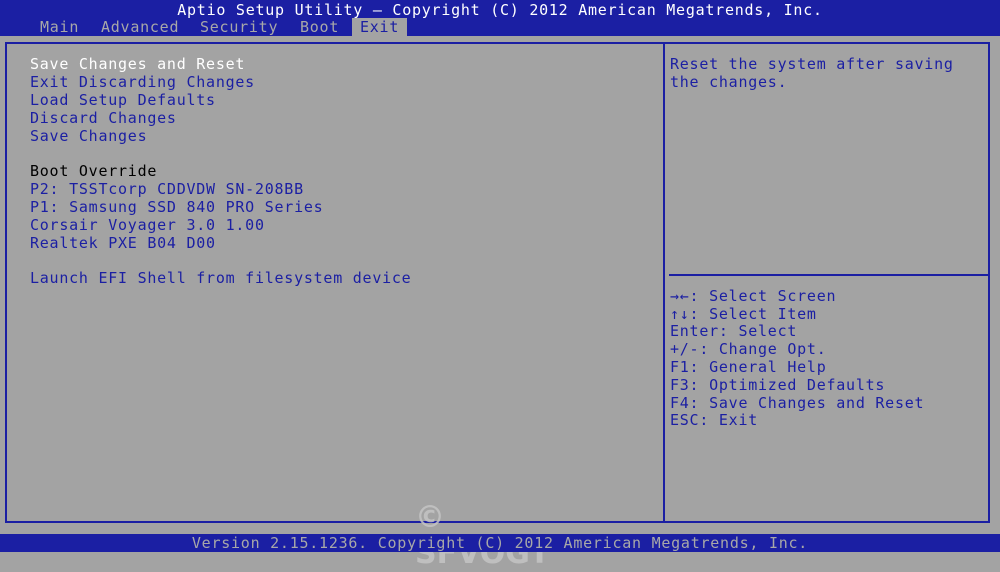 Image resolution: width=1000 pixels, height=572 pixels. Describe the element at coordinates (778, 385) in the screenshot. I see `key-help-f3: F3: Optimized Defaults` at that location.